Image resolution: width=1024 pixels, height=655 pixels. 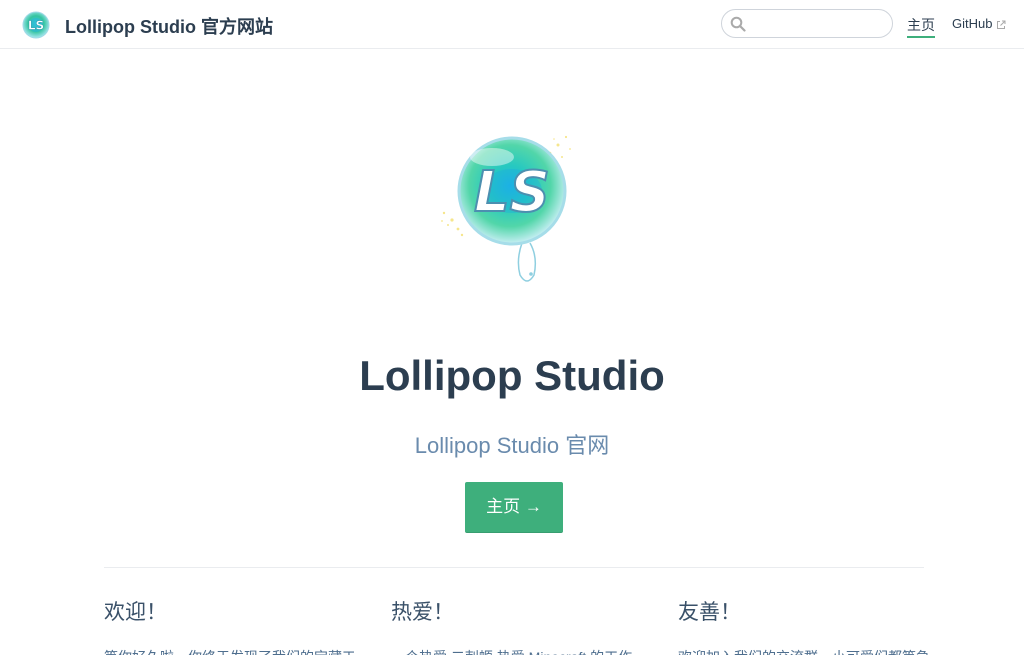 I want to click on feature-details: 等你好久啦，你终于发现了我们的宝藏工, so click(x=229, y=650).